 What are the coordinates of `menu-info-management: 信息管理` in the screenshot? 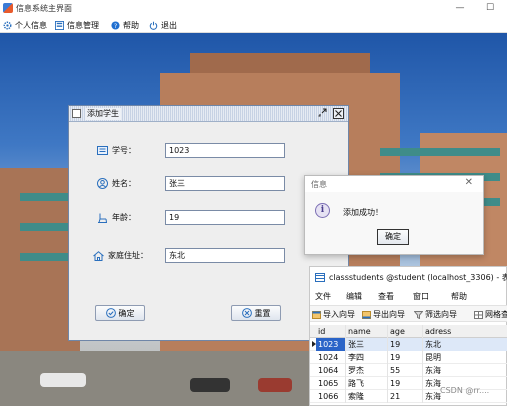 It's located at (77, 25).